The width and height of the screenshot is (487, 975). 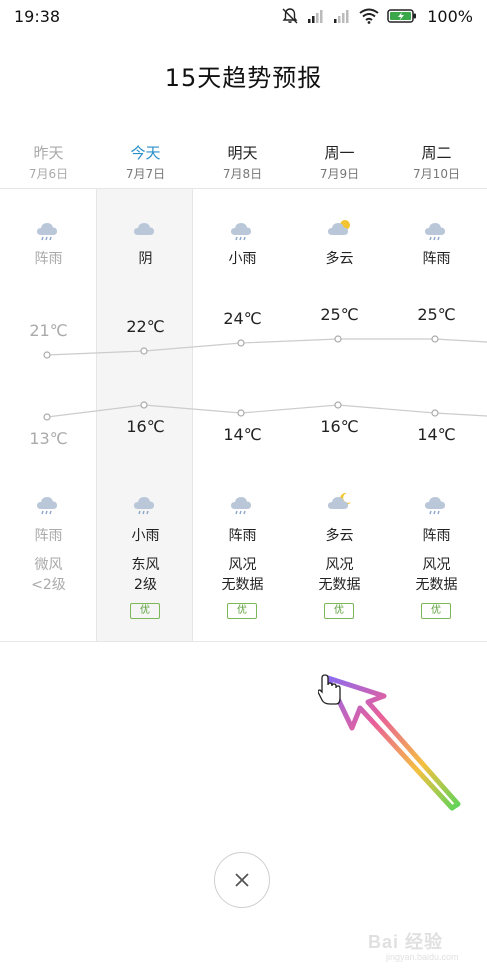 I want to click on partly-cloudy-night-icon, so click(x=339, y=503).